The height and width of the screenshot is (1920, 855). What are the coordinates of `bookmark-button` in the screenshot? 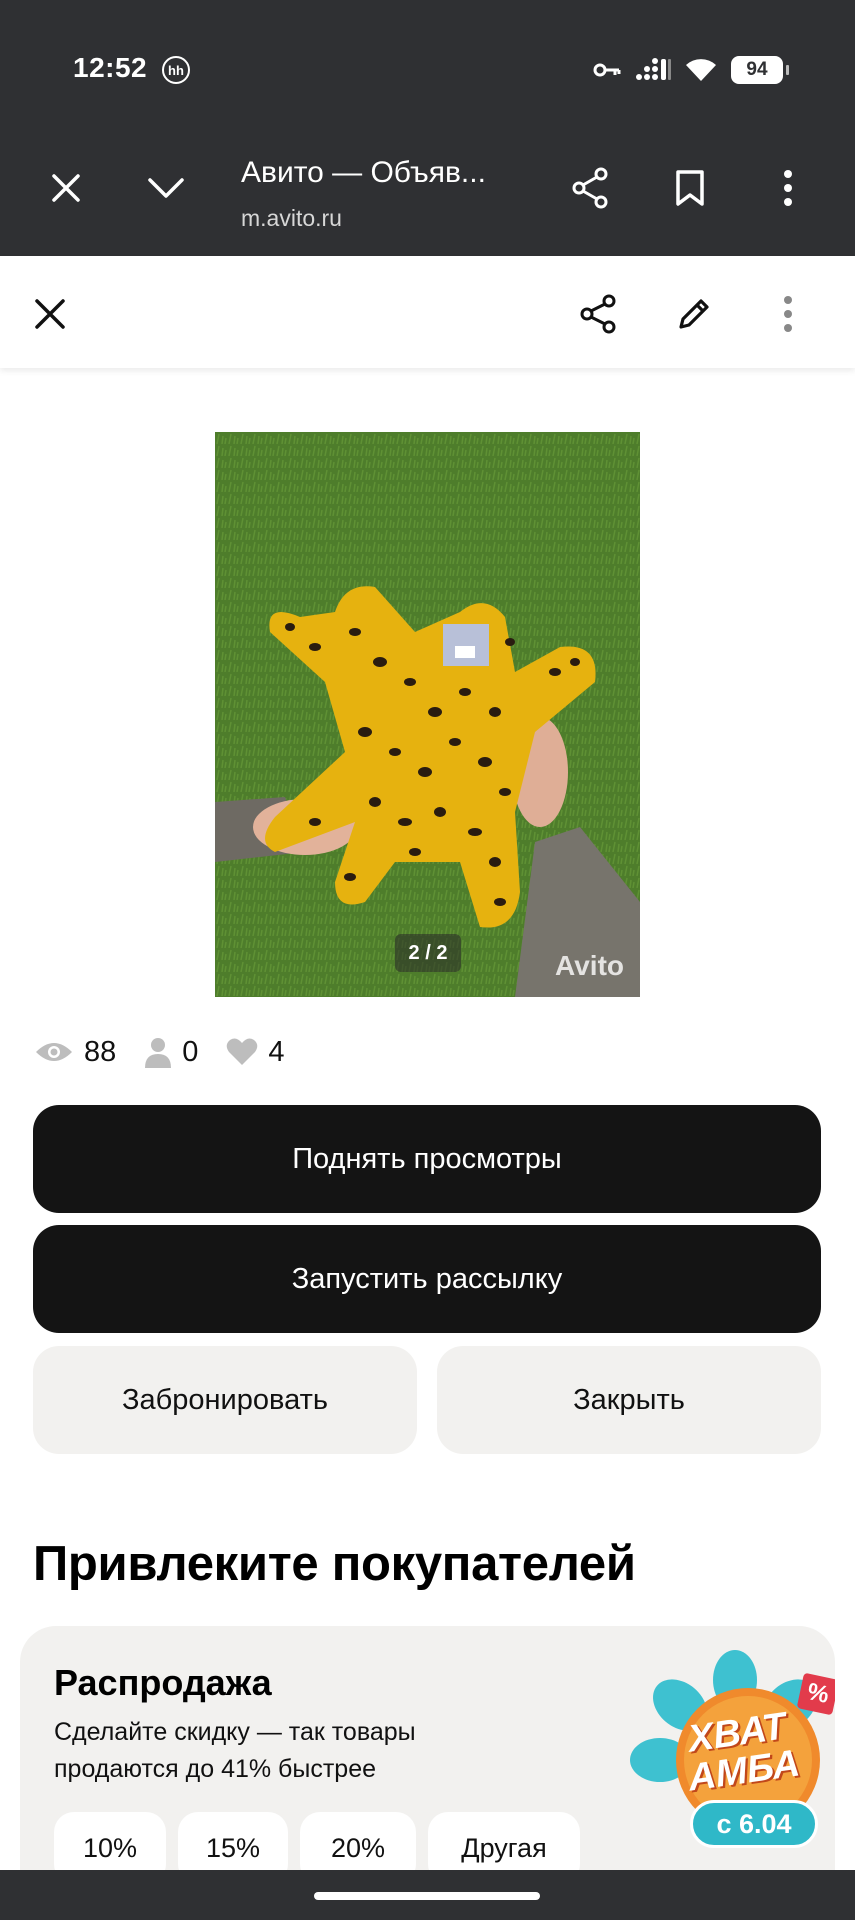 It's located at (690, 188).